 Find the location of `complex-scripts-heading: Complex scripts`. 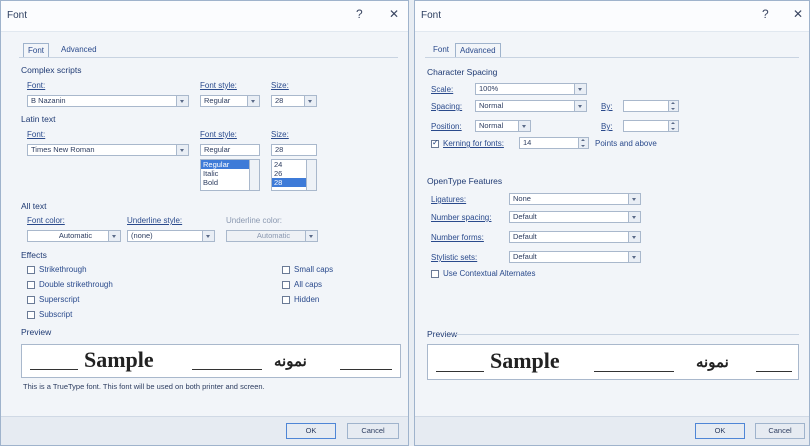

complex-scripts-heading: Complex scripts is located at coordinates (51, 70).